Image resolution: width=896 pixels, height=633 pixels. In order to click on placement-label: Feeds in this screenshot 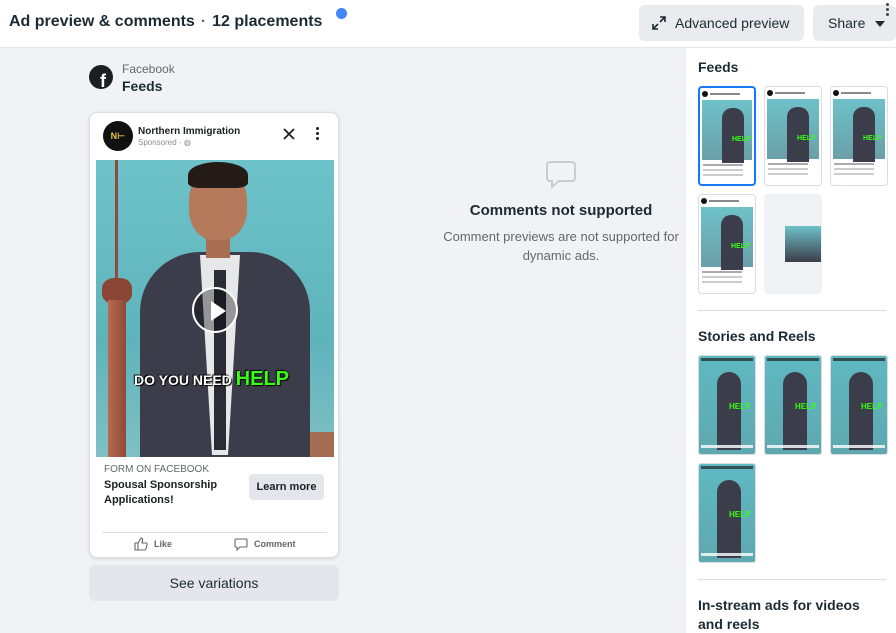, I will do `click(142, 86)`.